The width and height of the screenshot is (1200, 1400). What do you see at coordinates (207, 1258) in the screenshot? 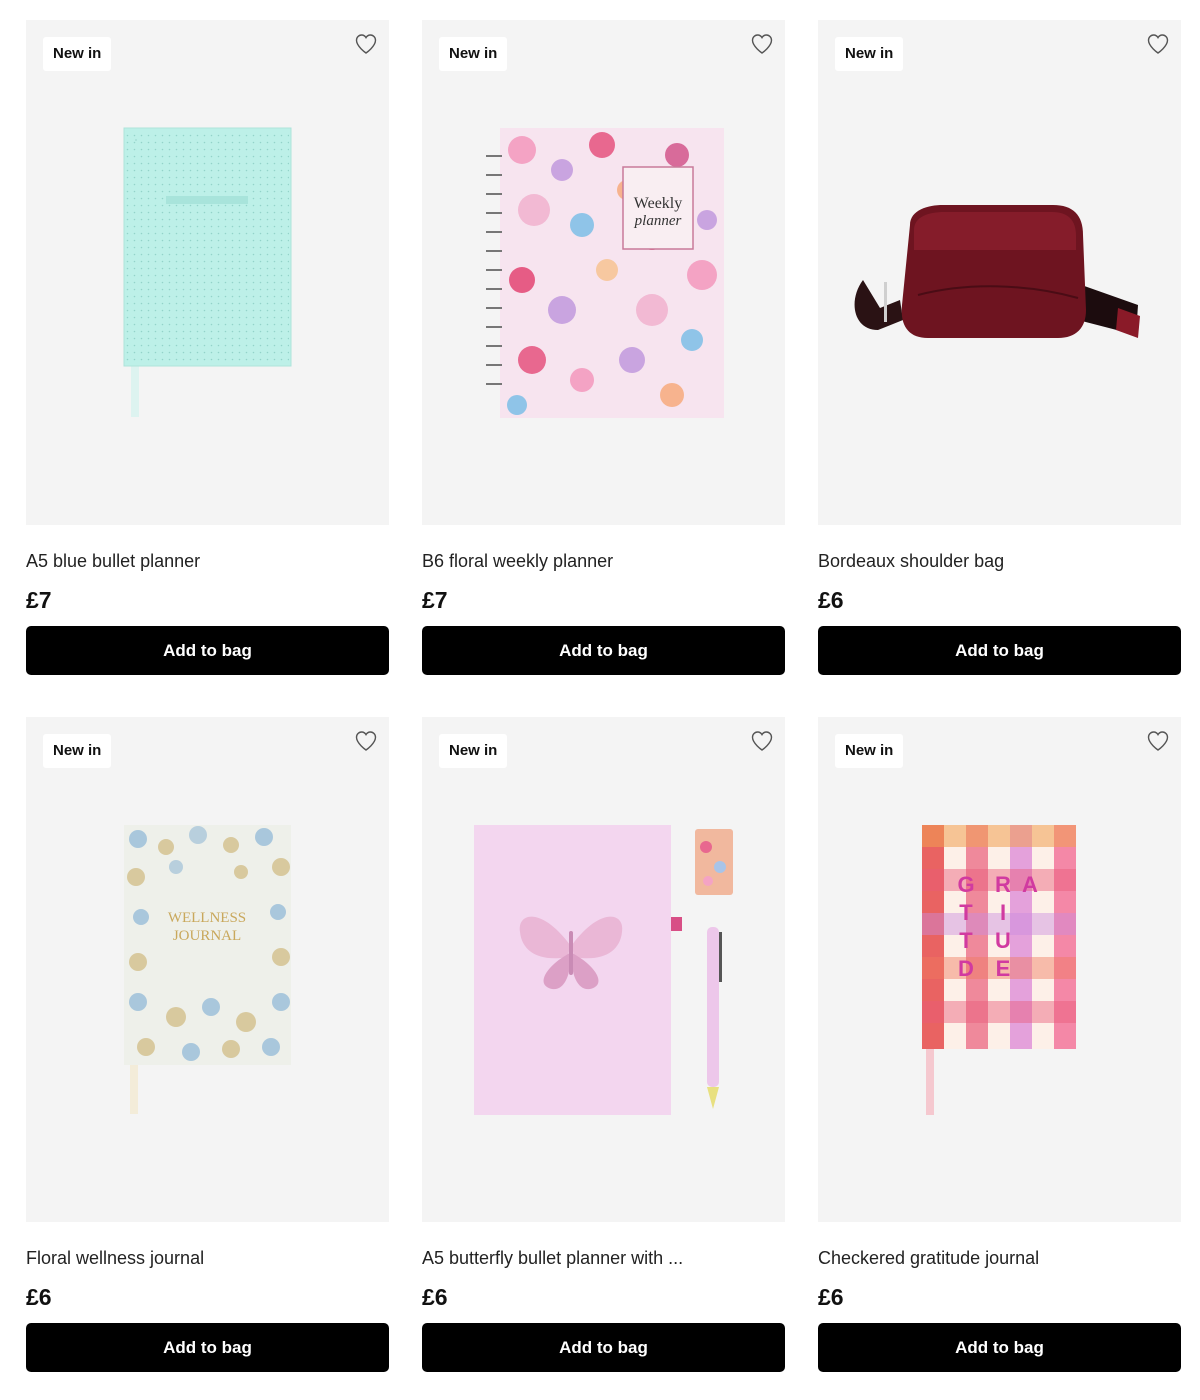
I see `product-title: Floral wellness journal` at bounding box center [207, 1258].